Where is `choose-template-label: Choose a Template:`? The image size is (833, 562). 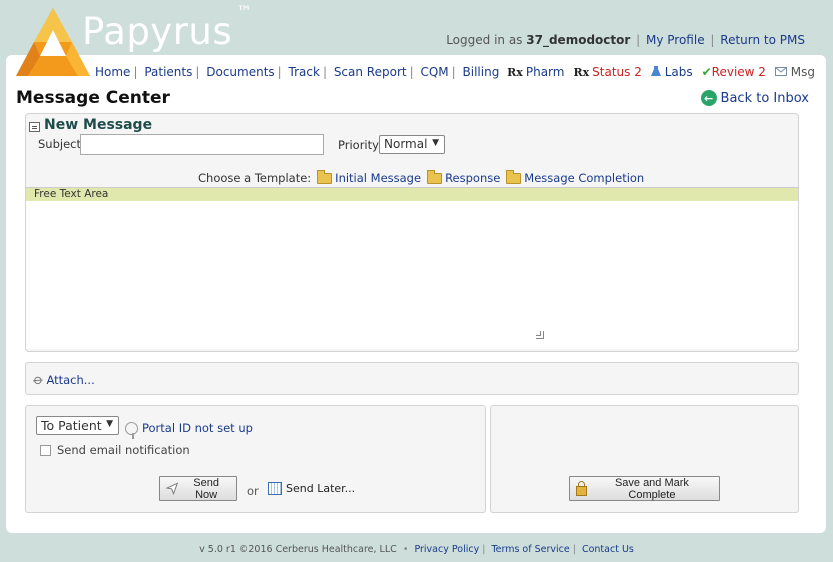
choose-template-label: Choose a Template: is located at coordinates (255, 178).